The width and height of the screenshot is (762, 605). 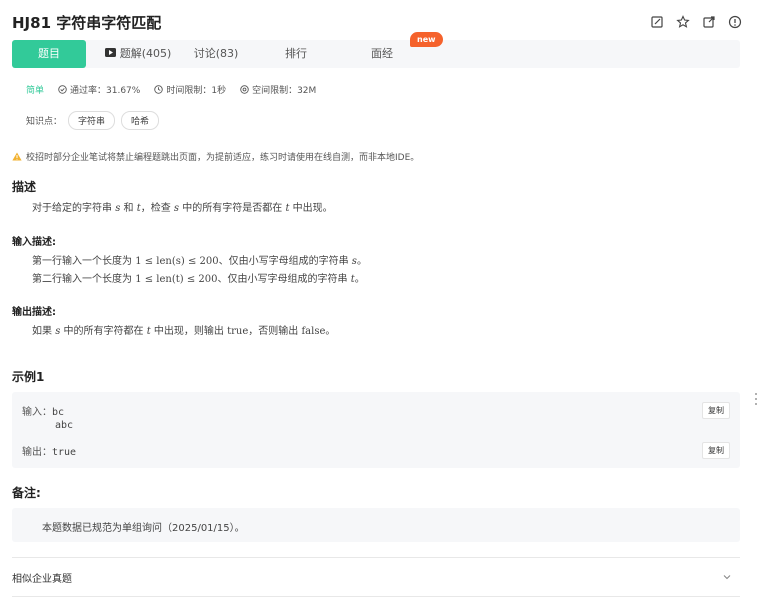 What do you see at coordinates (188, 331) in the screenshot?
I see `output-desc-part: 中出现，则输出` at bounding box center [188, 331].